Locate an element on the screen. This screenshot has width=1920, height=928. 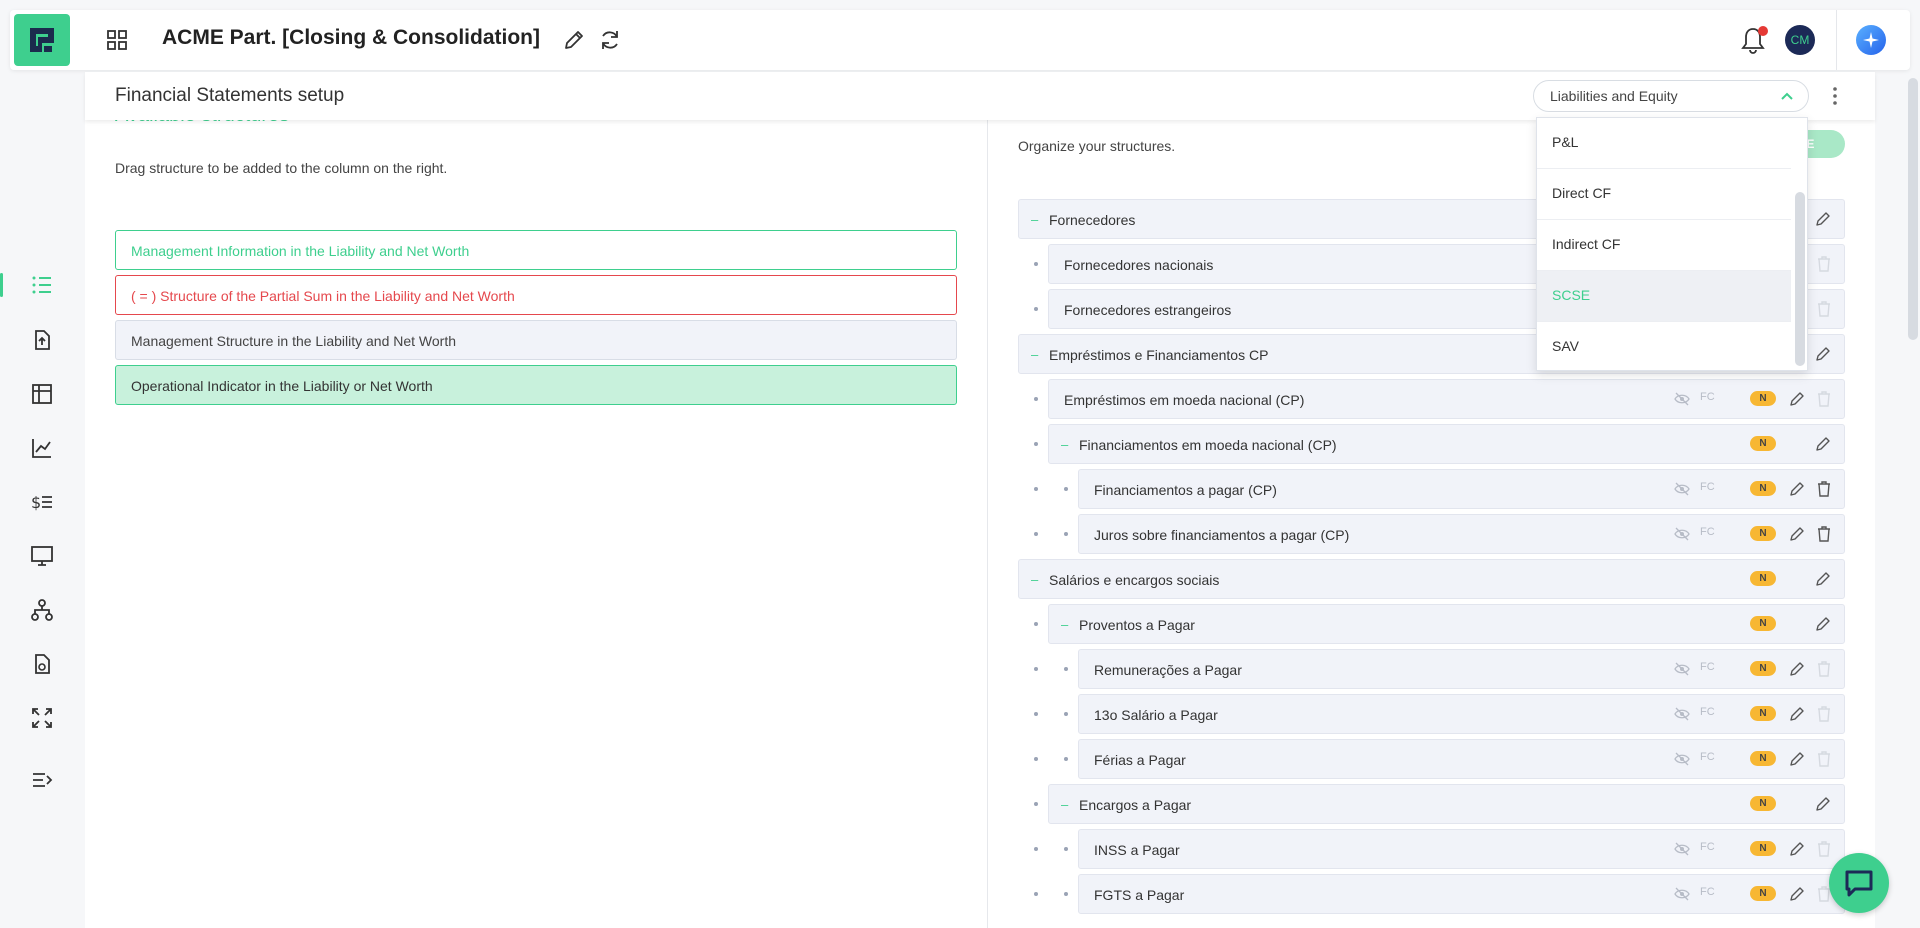
more-options-icon is located at coordinates (1835, 96).